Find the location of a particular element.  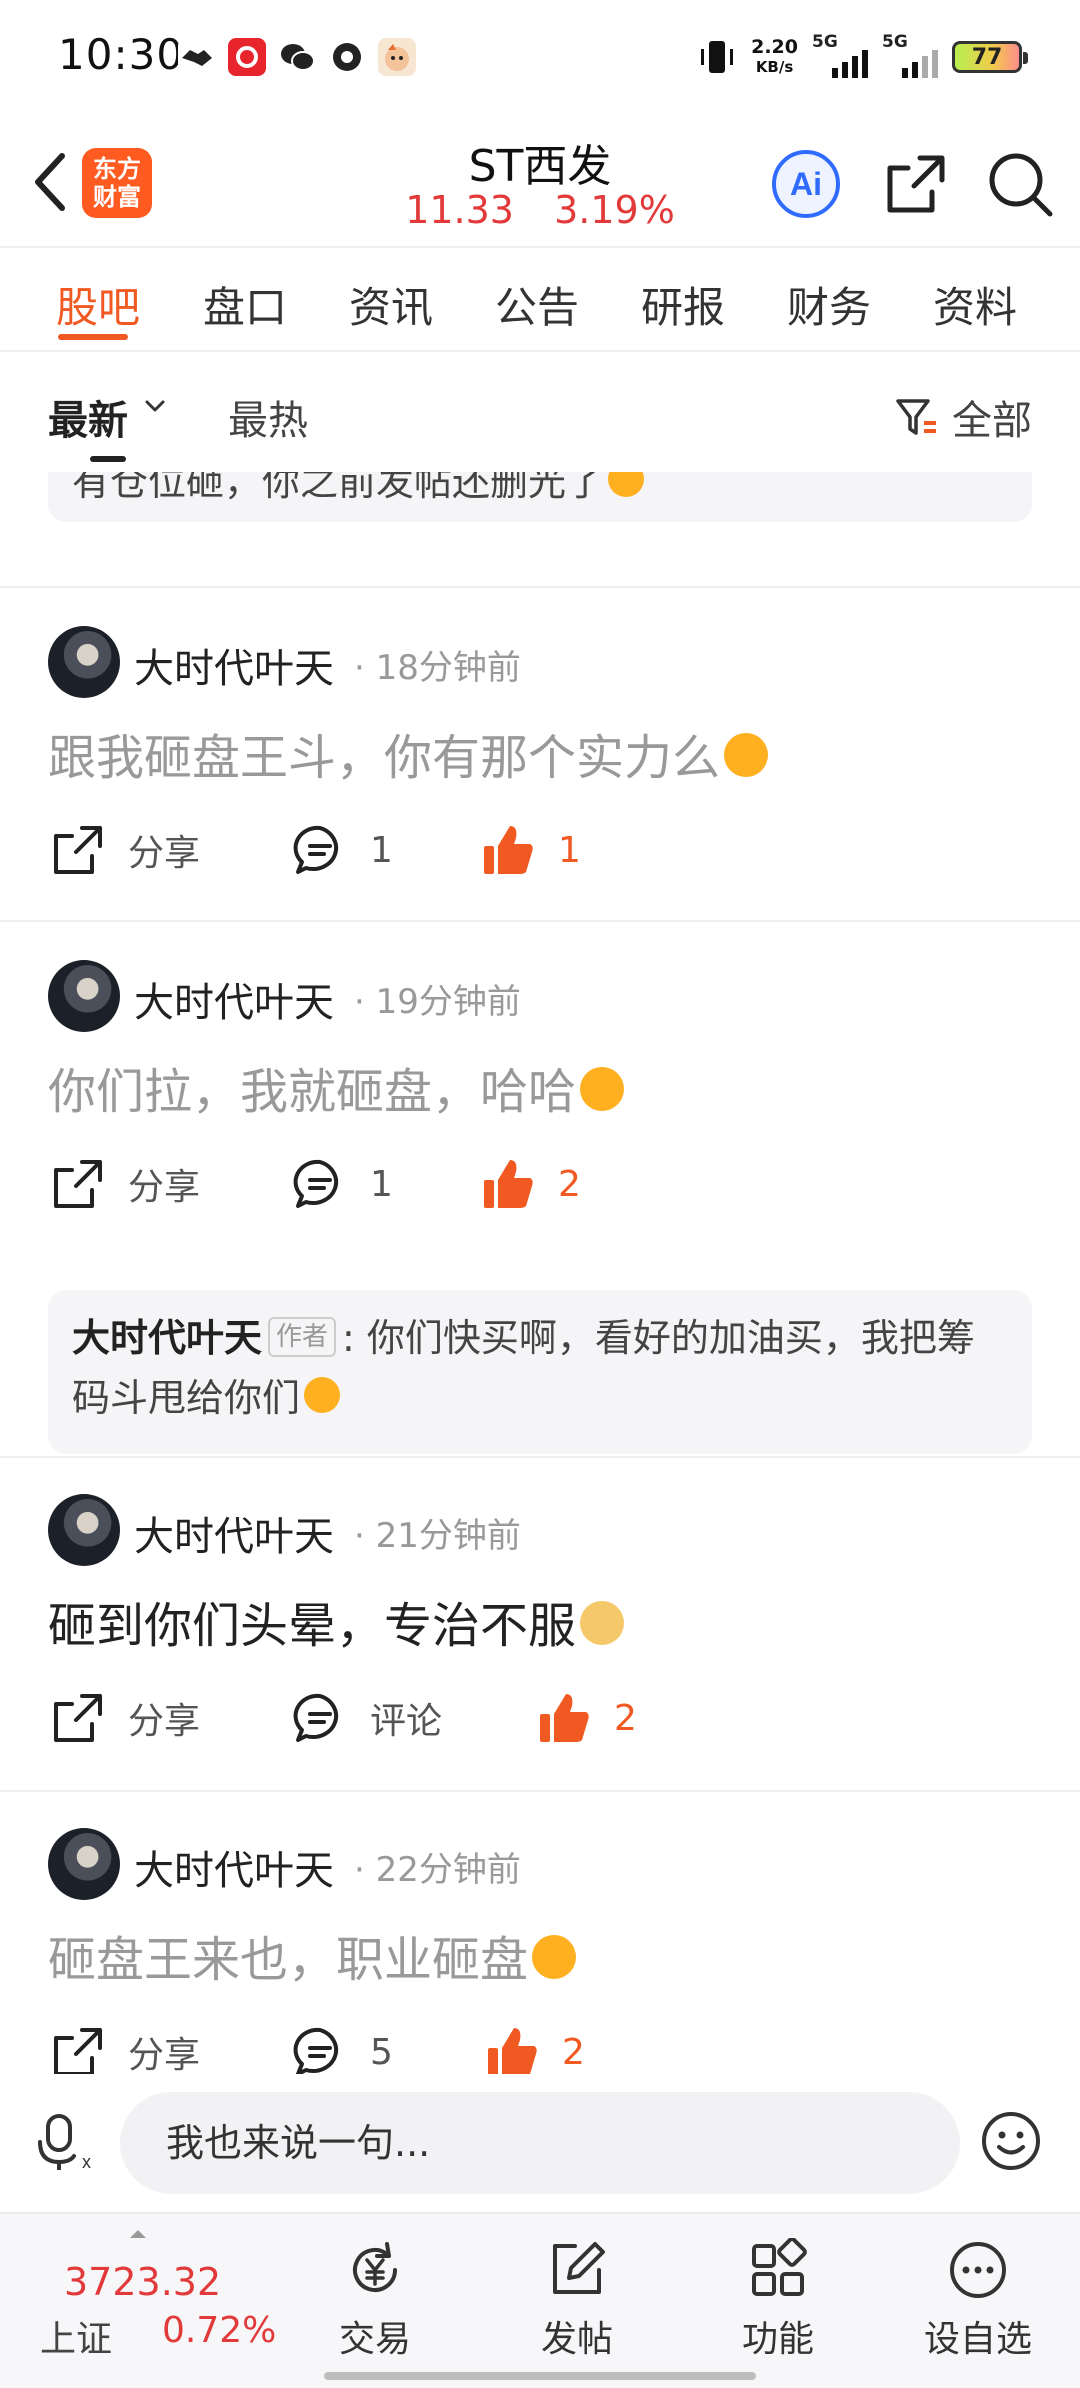

grid-icon is located at coordinates (779, 2267).